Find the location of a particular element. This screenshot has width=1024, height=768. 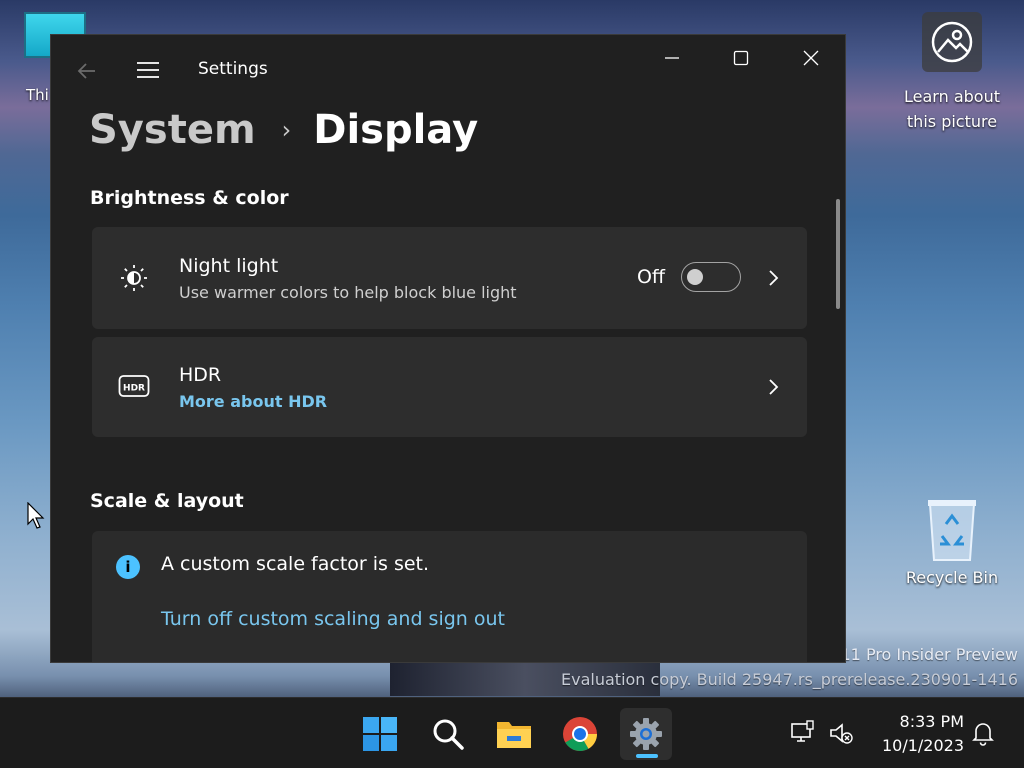

taskbar: 8:33 PM 10/1/2023 is located at coordinates (512, 732).